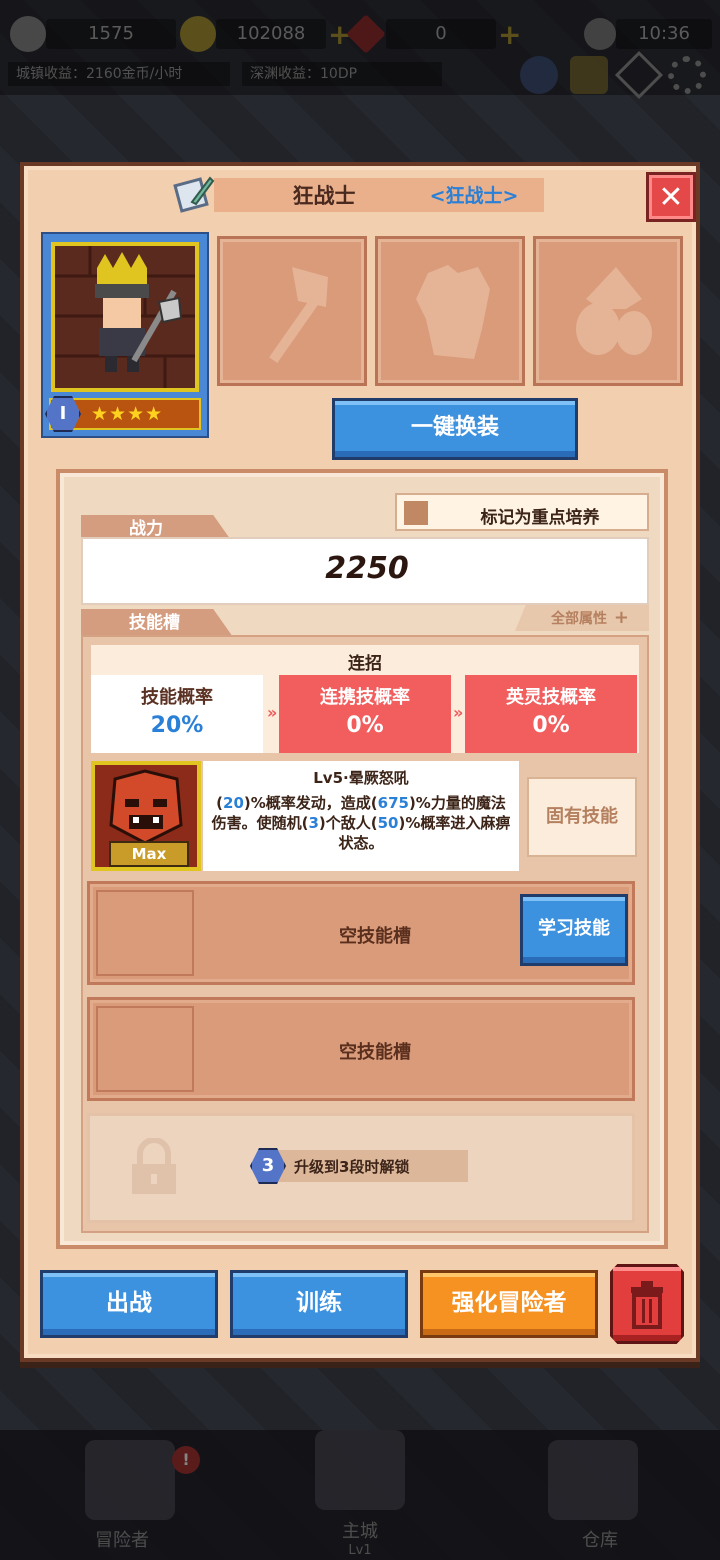 This screenshot has width=720, height=1560. What do you see at coordinates (313, 823) in the screenshot?
I see `skill-desc-number: 3` at bounding box center [313, 823].